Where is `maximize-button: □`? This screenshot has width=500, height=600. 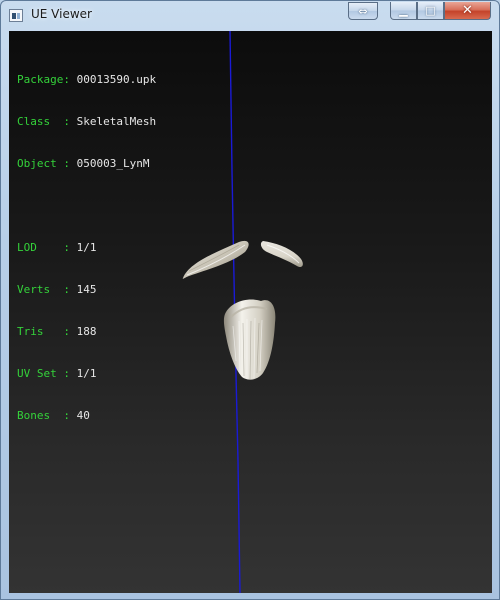
maximize-button: □ is located at coordinates (430, 11).